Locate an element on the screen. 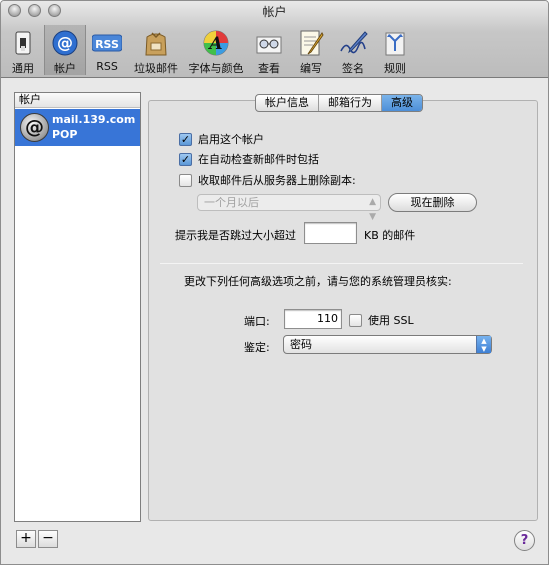 The height and width of the screenshot is (565, 549). toolbar-item-rss: RSS RSS is located at coordinates (107, 50).